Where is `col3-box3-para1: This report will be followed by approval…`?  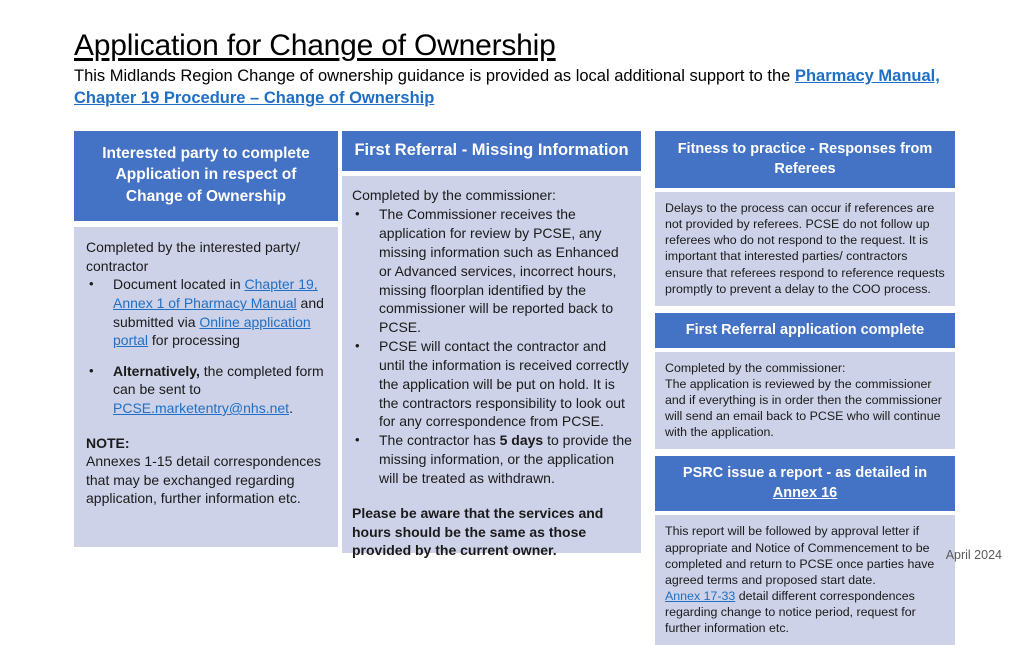 col3-box3-para1: This report will be followed by approval… is located at coordinates (800, 555).